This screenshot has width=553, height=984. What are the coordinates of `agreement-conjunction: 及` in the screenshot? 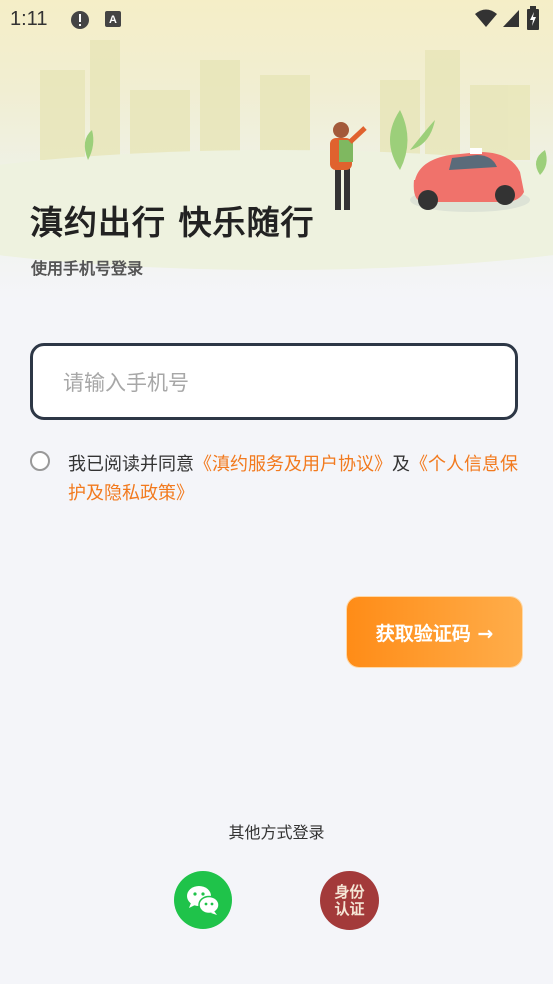 It's located at (401, 464).